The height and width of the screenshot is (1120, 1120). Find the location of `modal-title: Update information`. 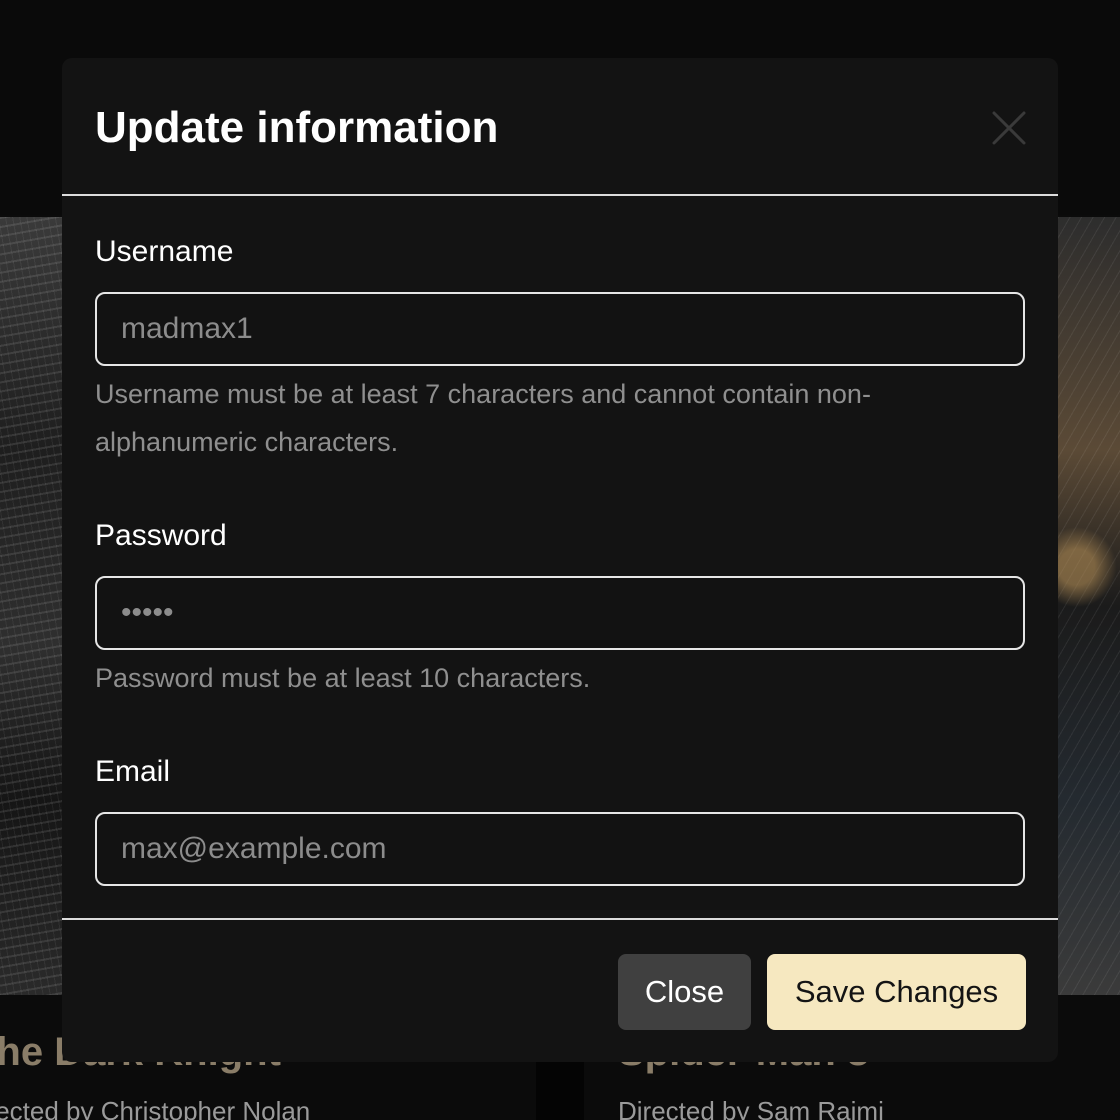

modal-title: Update information is located at coordinates (297, 127).